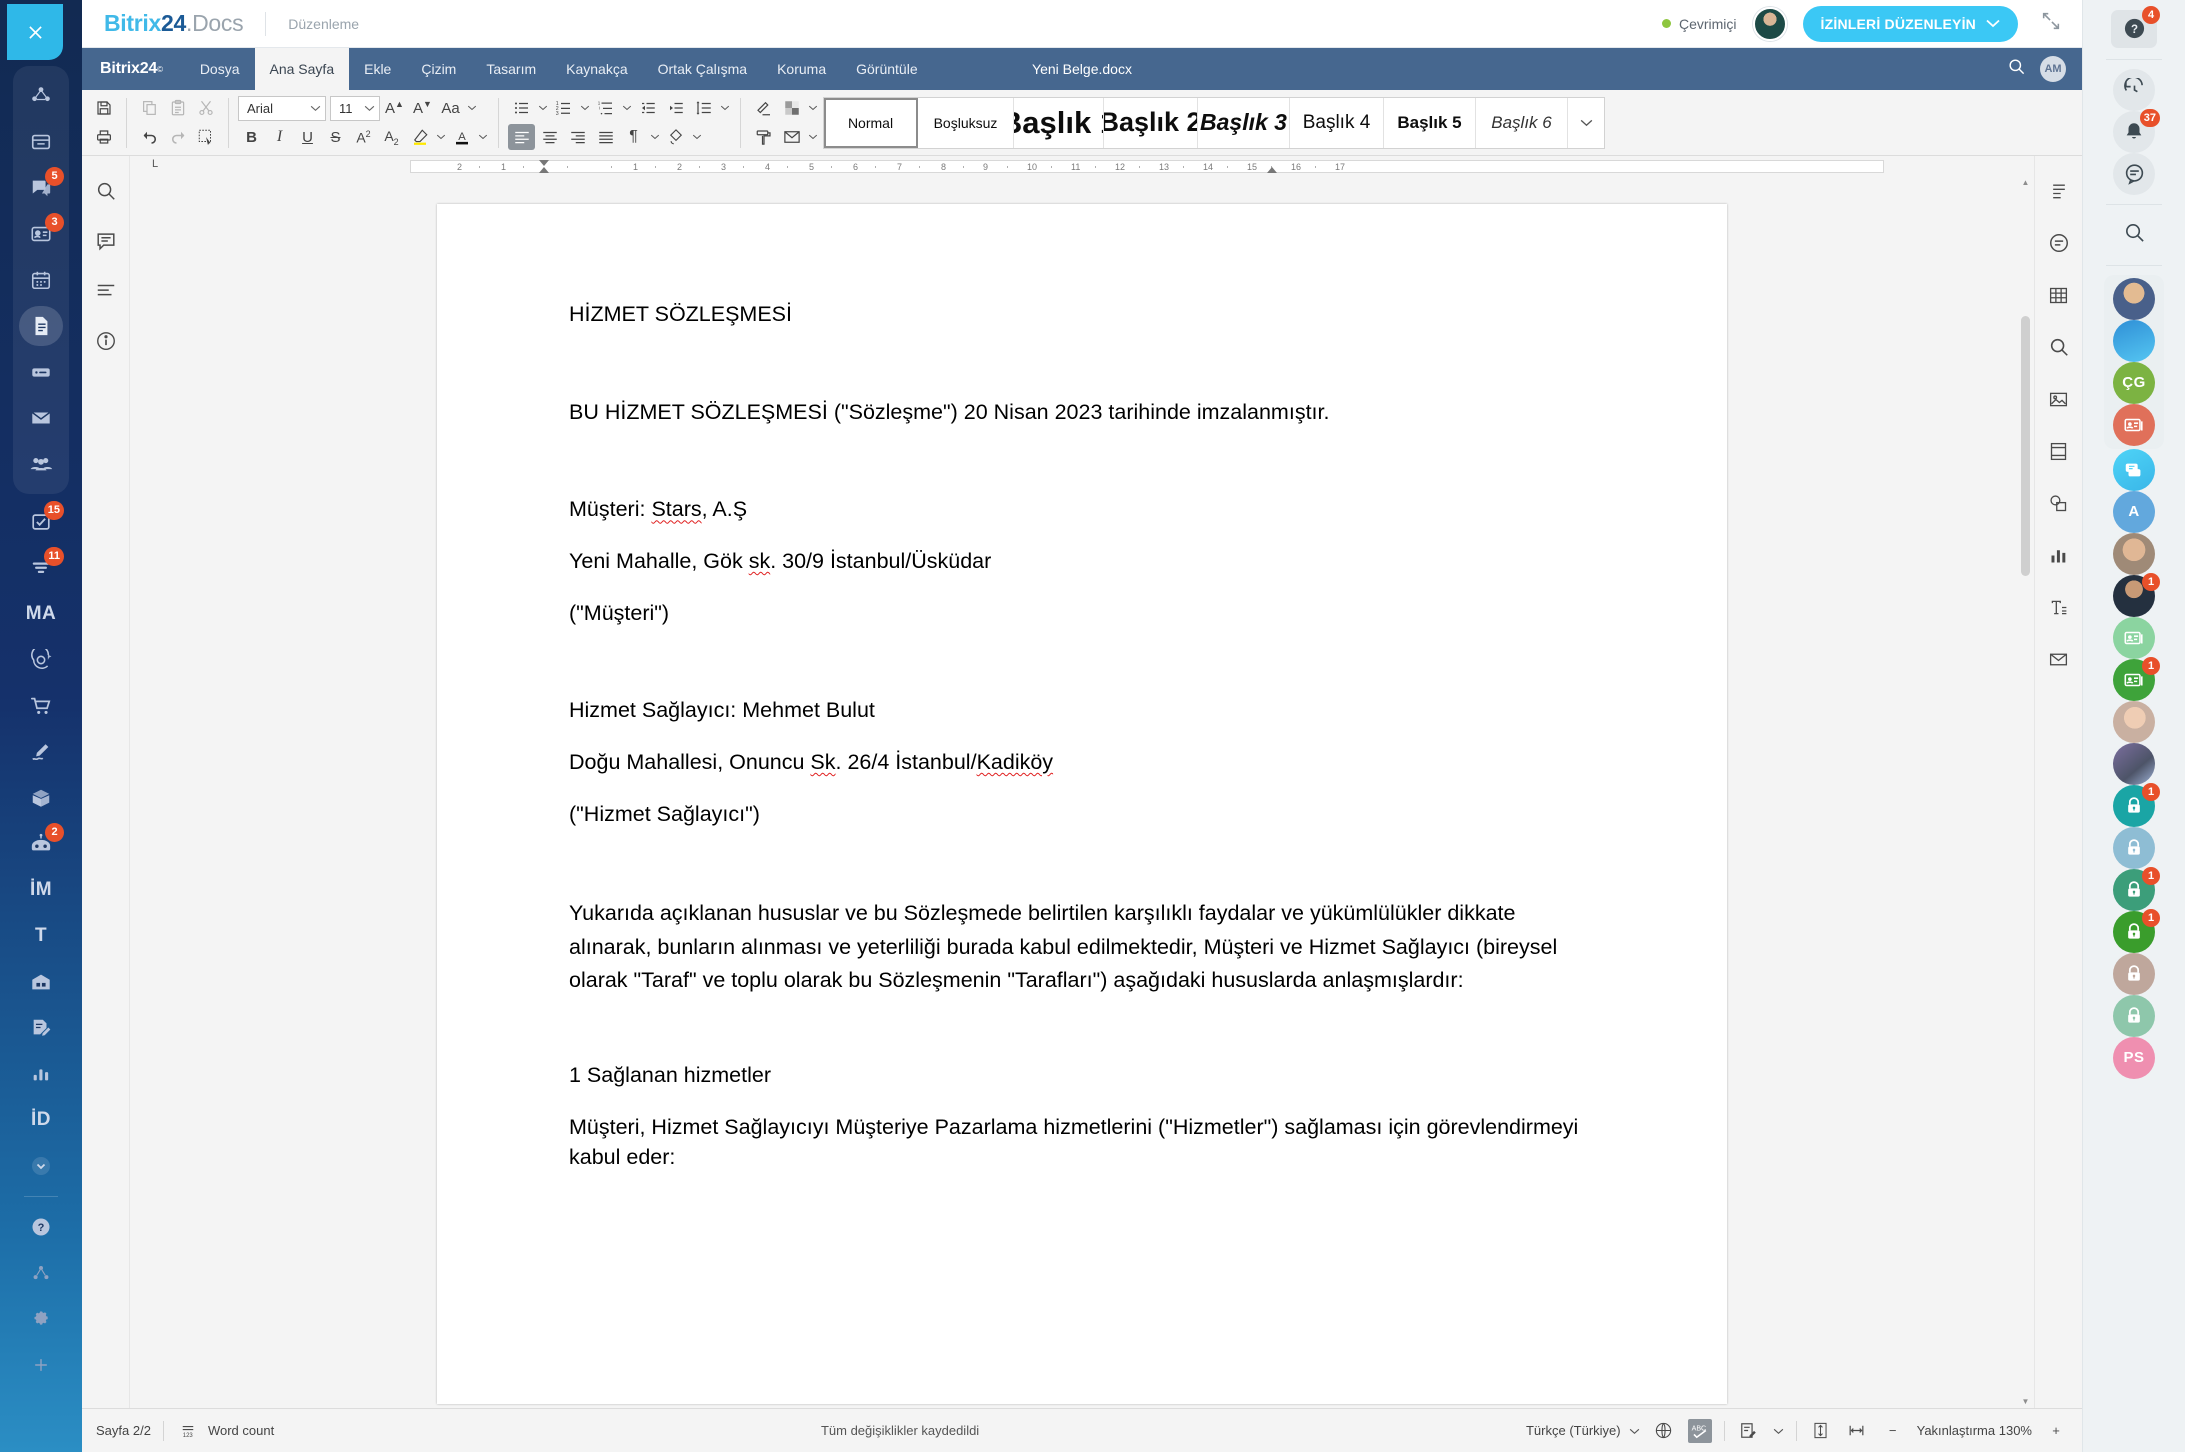 The height and width of the screenshot is (1452, 2185). What do you see at coordinates (177, 108) in the screenshot?
I see `paste-icon` at bounding box center [177, 108].